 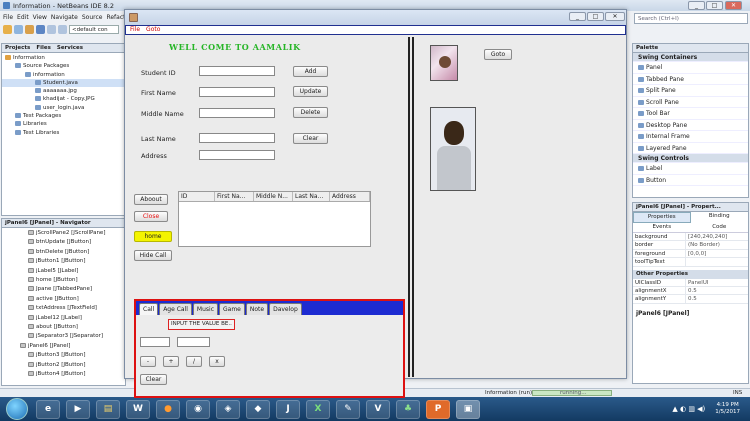 I want to click on navigator-item: jLabel12 [JLabel], so click(x=63, y=318).